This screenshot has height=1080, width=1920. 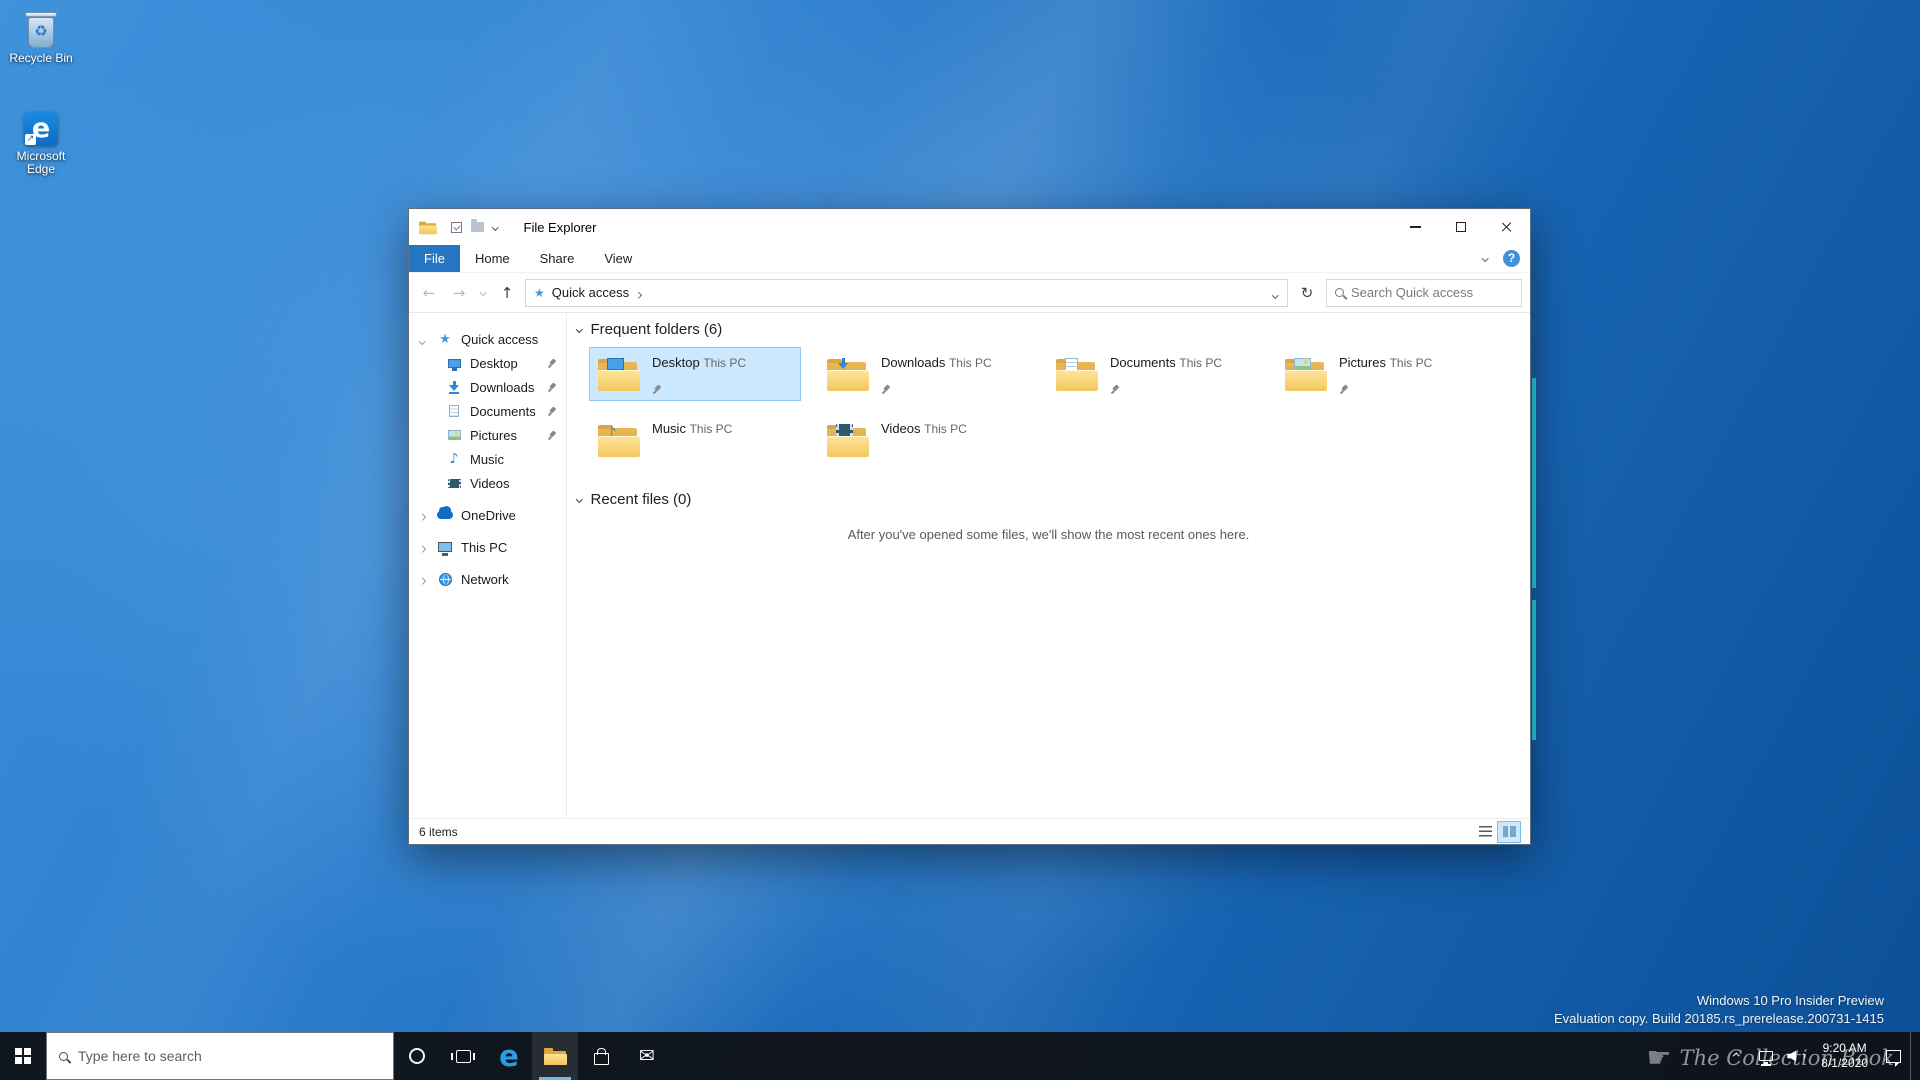 What do you see at coordinates (417, 1056) in the screenshot?
I see `cortana-button` at bounding box center [417, 1056].